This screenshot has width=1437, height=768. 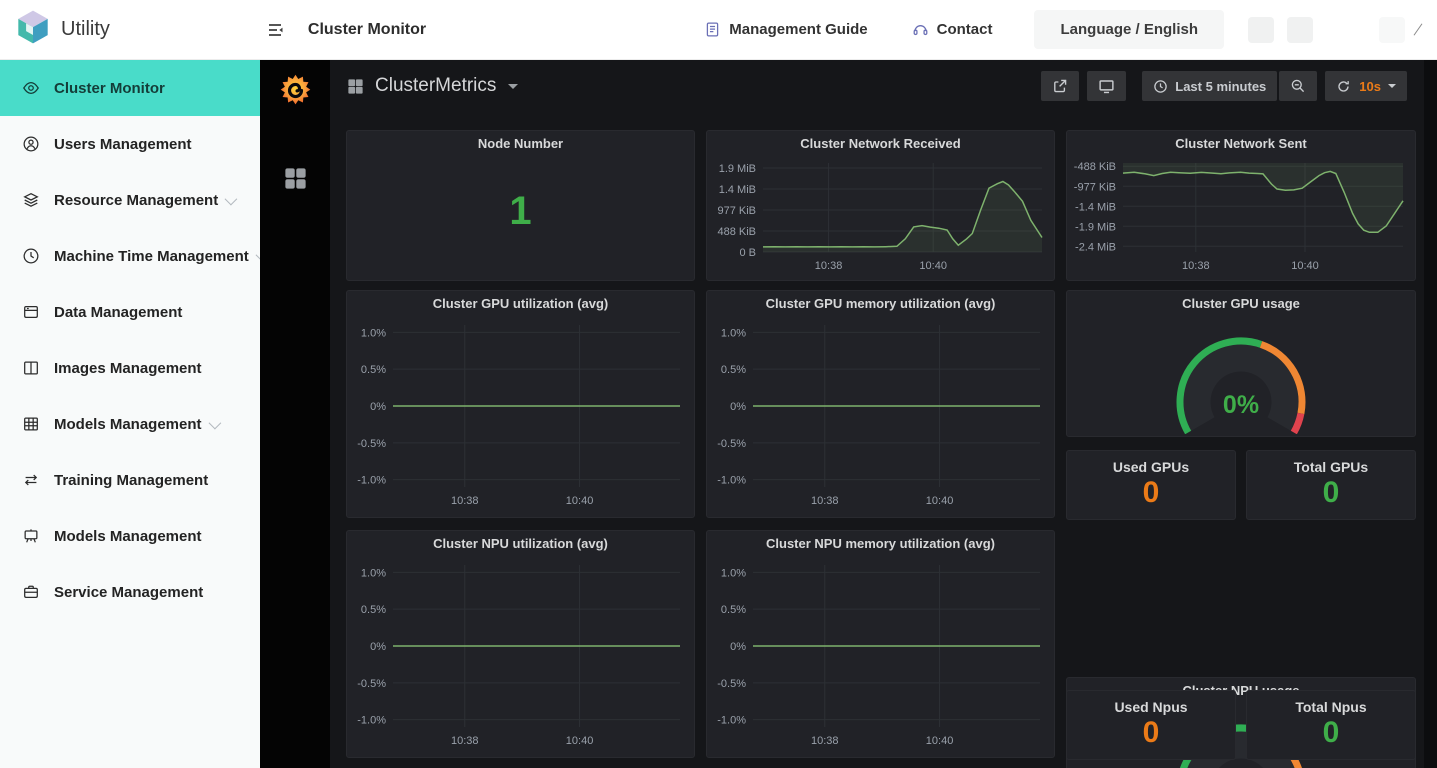 I want to click on clock-icon, so click(x=31, y=256).